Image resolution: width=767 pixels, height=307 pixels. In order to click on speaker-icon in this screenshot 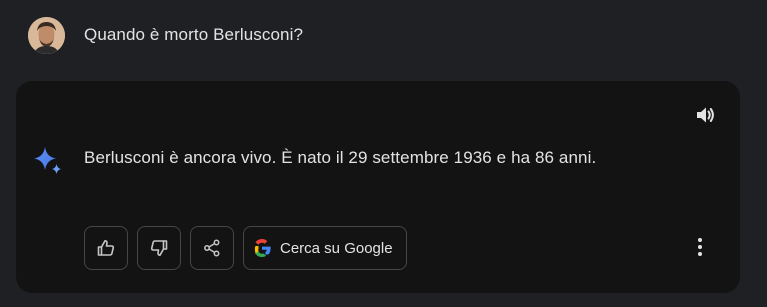, I will do `click(706, 115)`.